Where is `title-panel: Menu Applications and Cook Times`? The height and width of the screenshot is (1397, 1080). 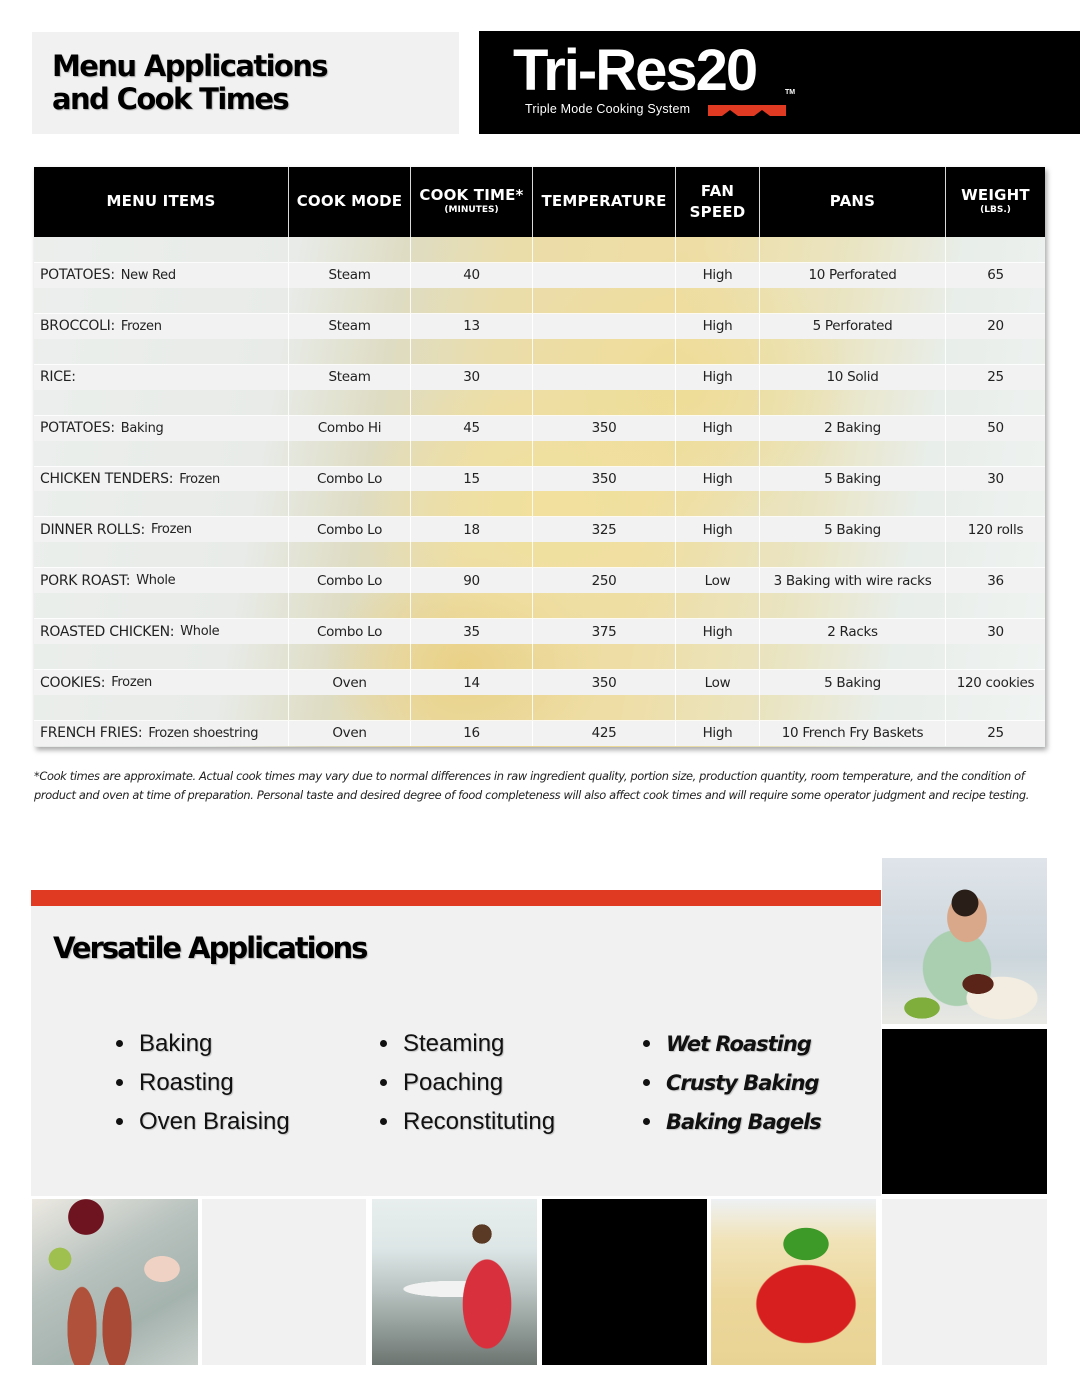 title-panel: Menu Applications and Cook Times is located at coordinates (245, 83).